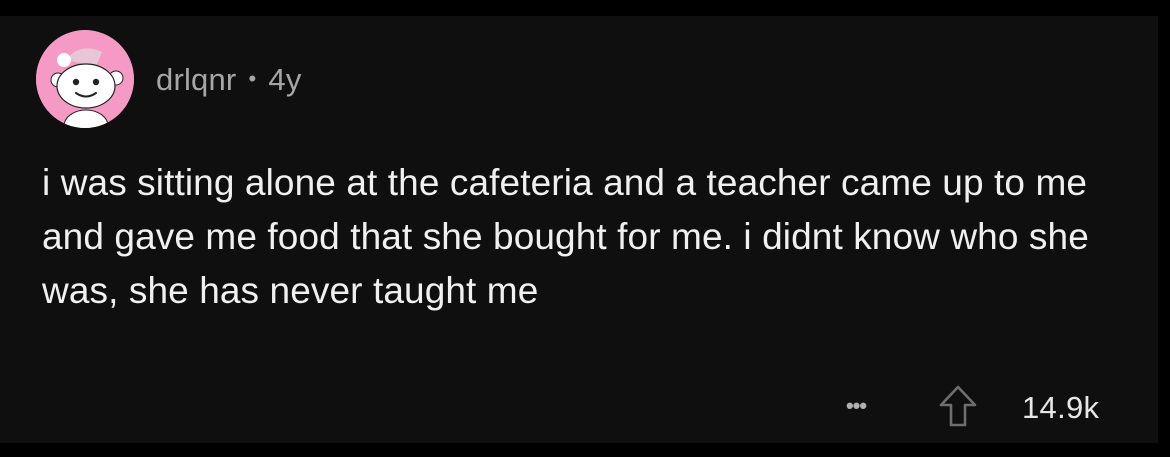 The width and height of the screenshot is (1170, 457). Describe the element at coordinates (1061, 407) in the screenshot. I see `vote-score: 14.9k` at that location.